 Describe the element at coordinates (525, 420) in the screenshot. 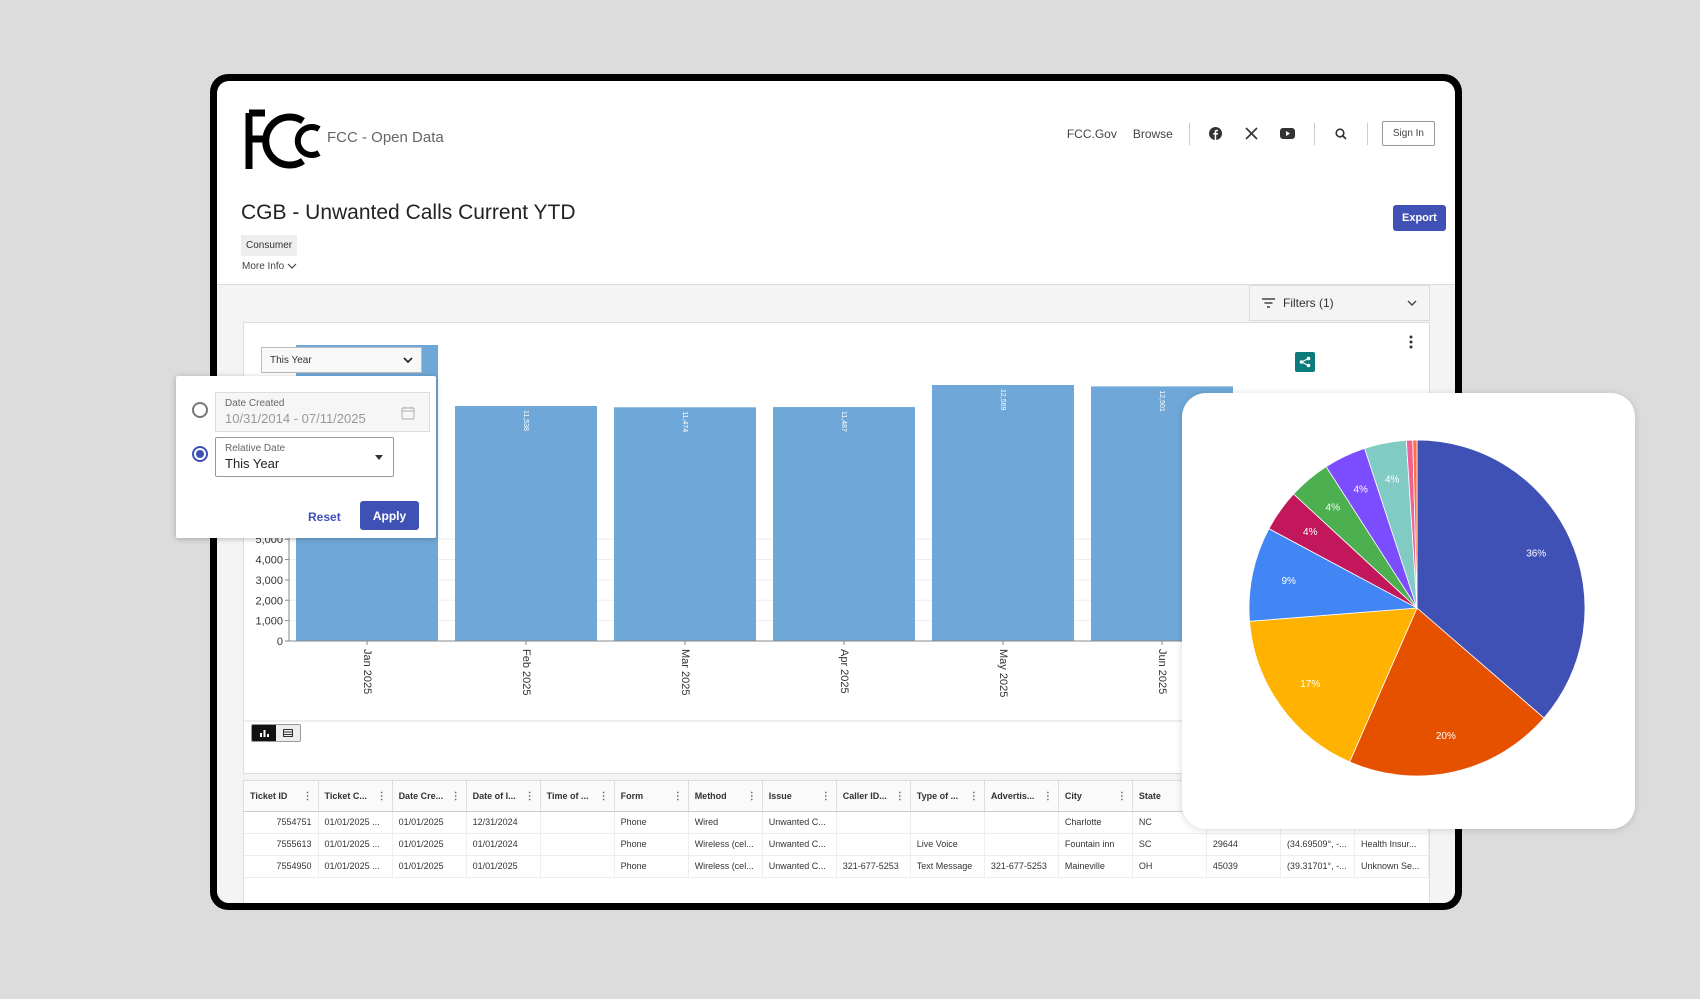

I see `bar-value-label: 11,538` at that location.